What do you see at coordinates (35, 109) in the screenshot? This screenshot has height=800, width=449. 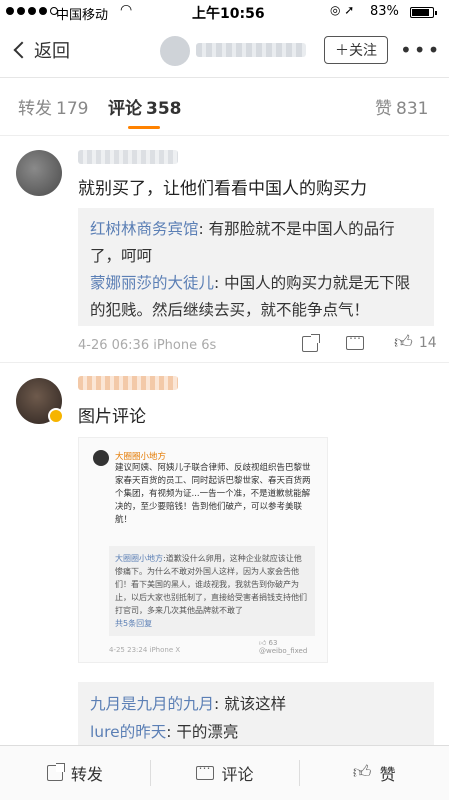 I see `tab-reposts-label: 转发` at bounding box center [35, 109].